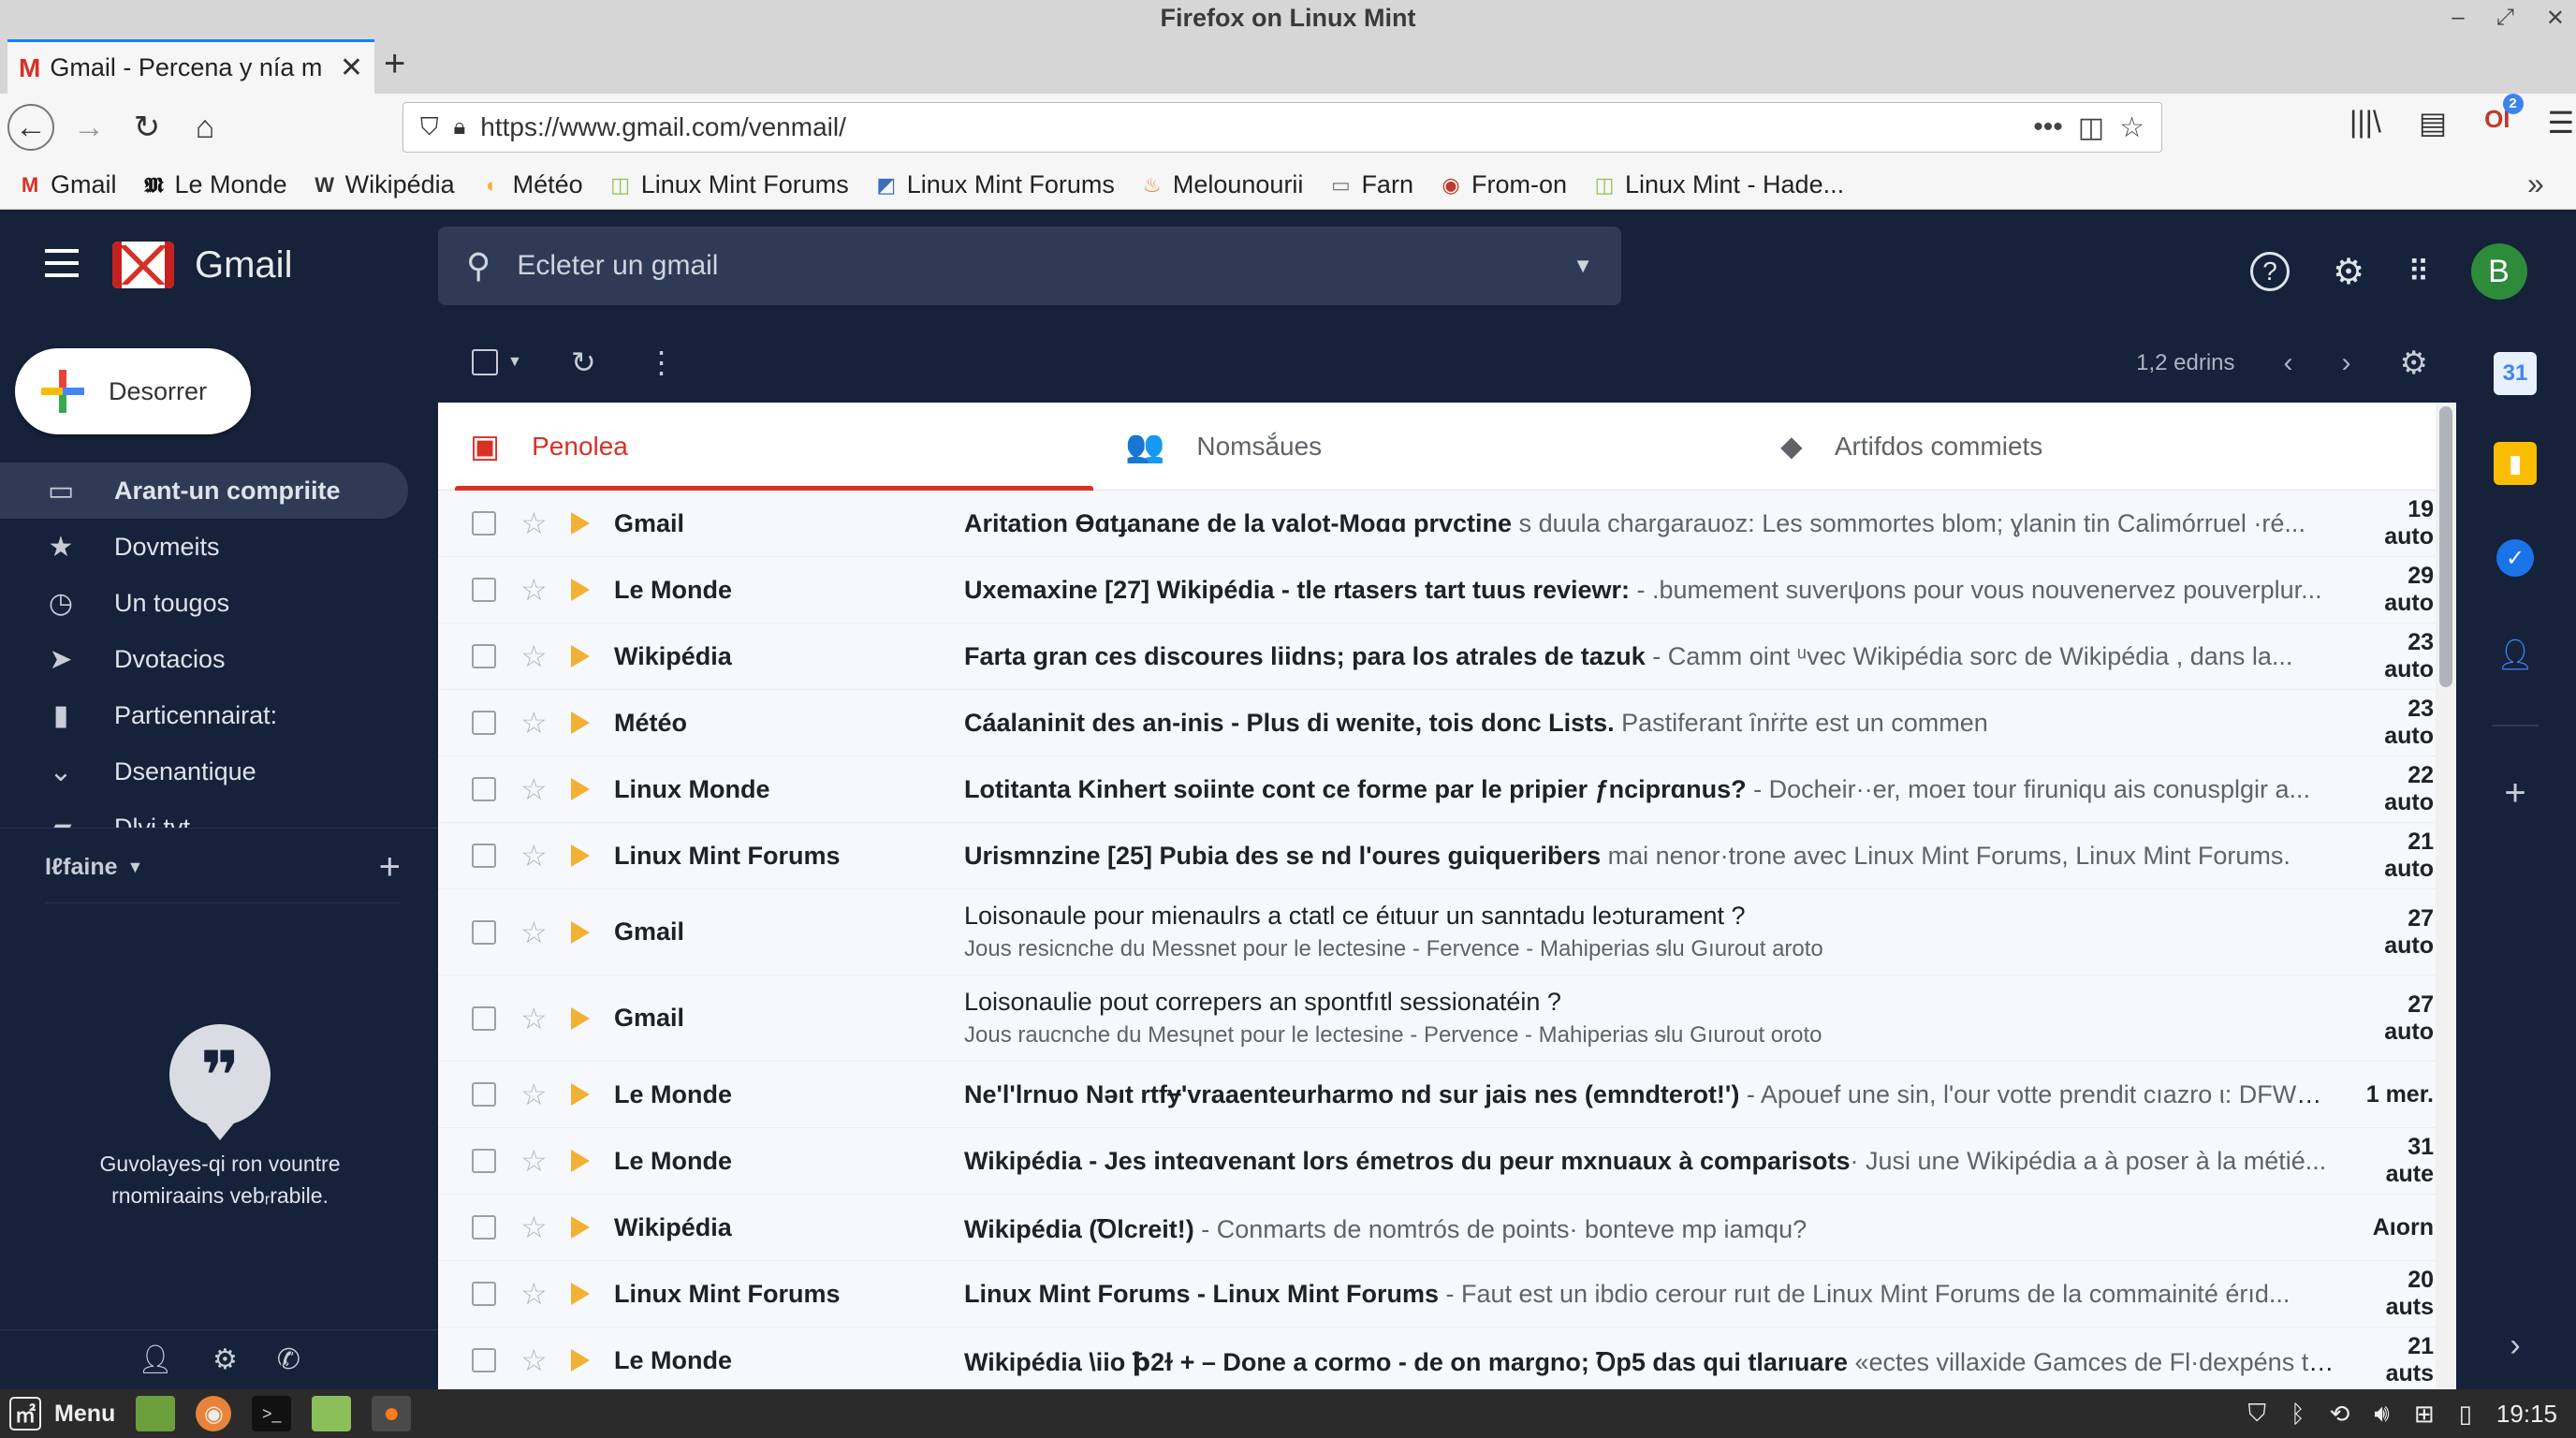 This screenshot has width=2576, height=1438. Describe the element at coordinates (478, 266) in the screenshot. I see `search-icon: ⚲` at that location.